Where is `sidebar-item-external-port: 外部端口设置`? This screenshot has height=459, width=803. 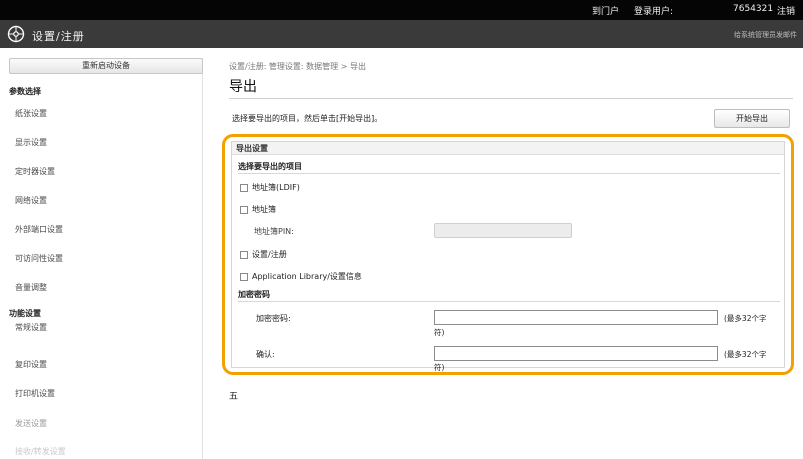
sidebar-item-external-port: 外部端口设置 is located at coordinates (39, 229).